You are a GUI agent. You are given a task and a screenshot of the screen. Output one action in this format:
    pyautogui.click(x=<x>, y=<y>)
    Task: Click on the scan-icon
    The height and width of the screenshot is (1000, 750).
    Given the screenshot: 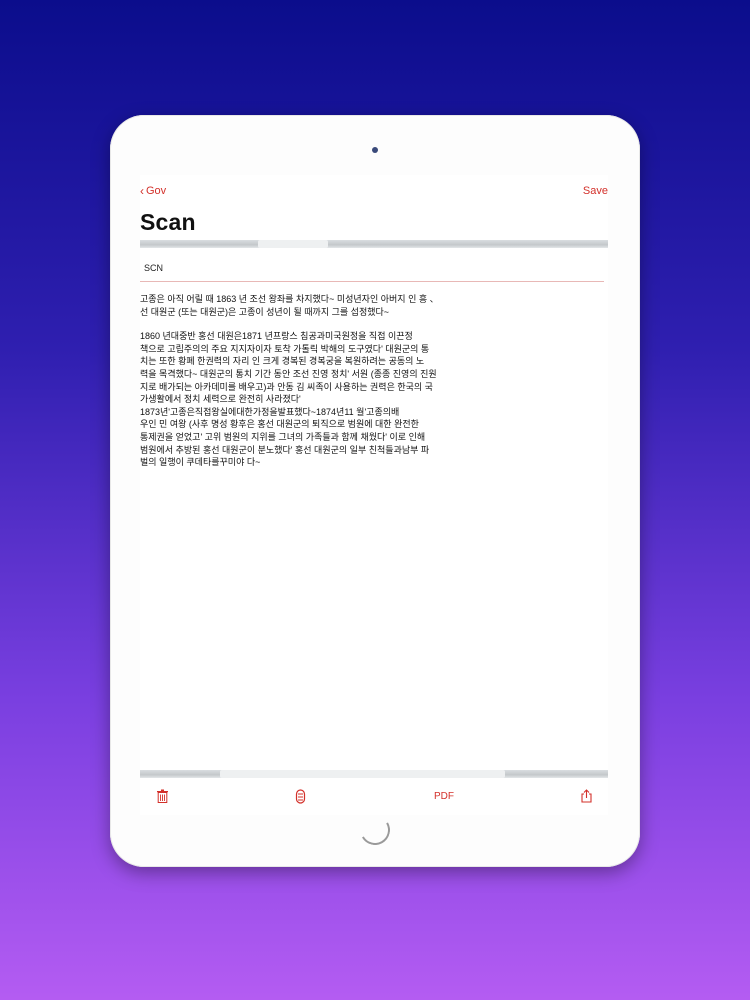 What is the action you would take?
    pyautogui.click(x=300, y=796)
    